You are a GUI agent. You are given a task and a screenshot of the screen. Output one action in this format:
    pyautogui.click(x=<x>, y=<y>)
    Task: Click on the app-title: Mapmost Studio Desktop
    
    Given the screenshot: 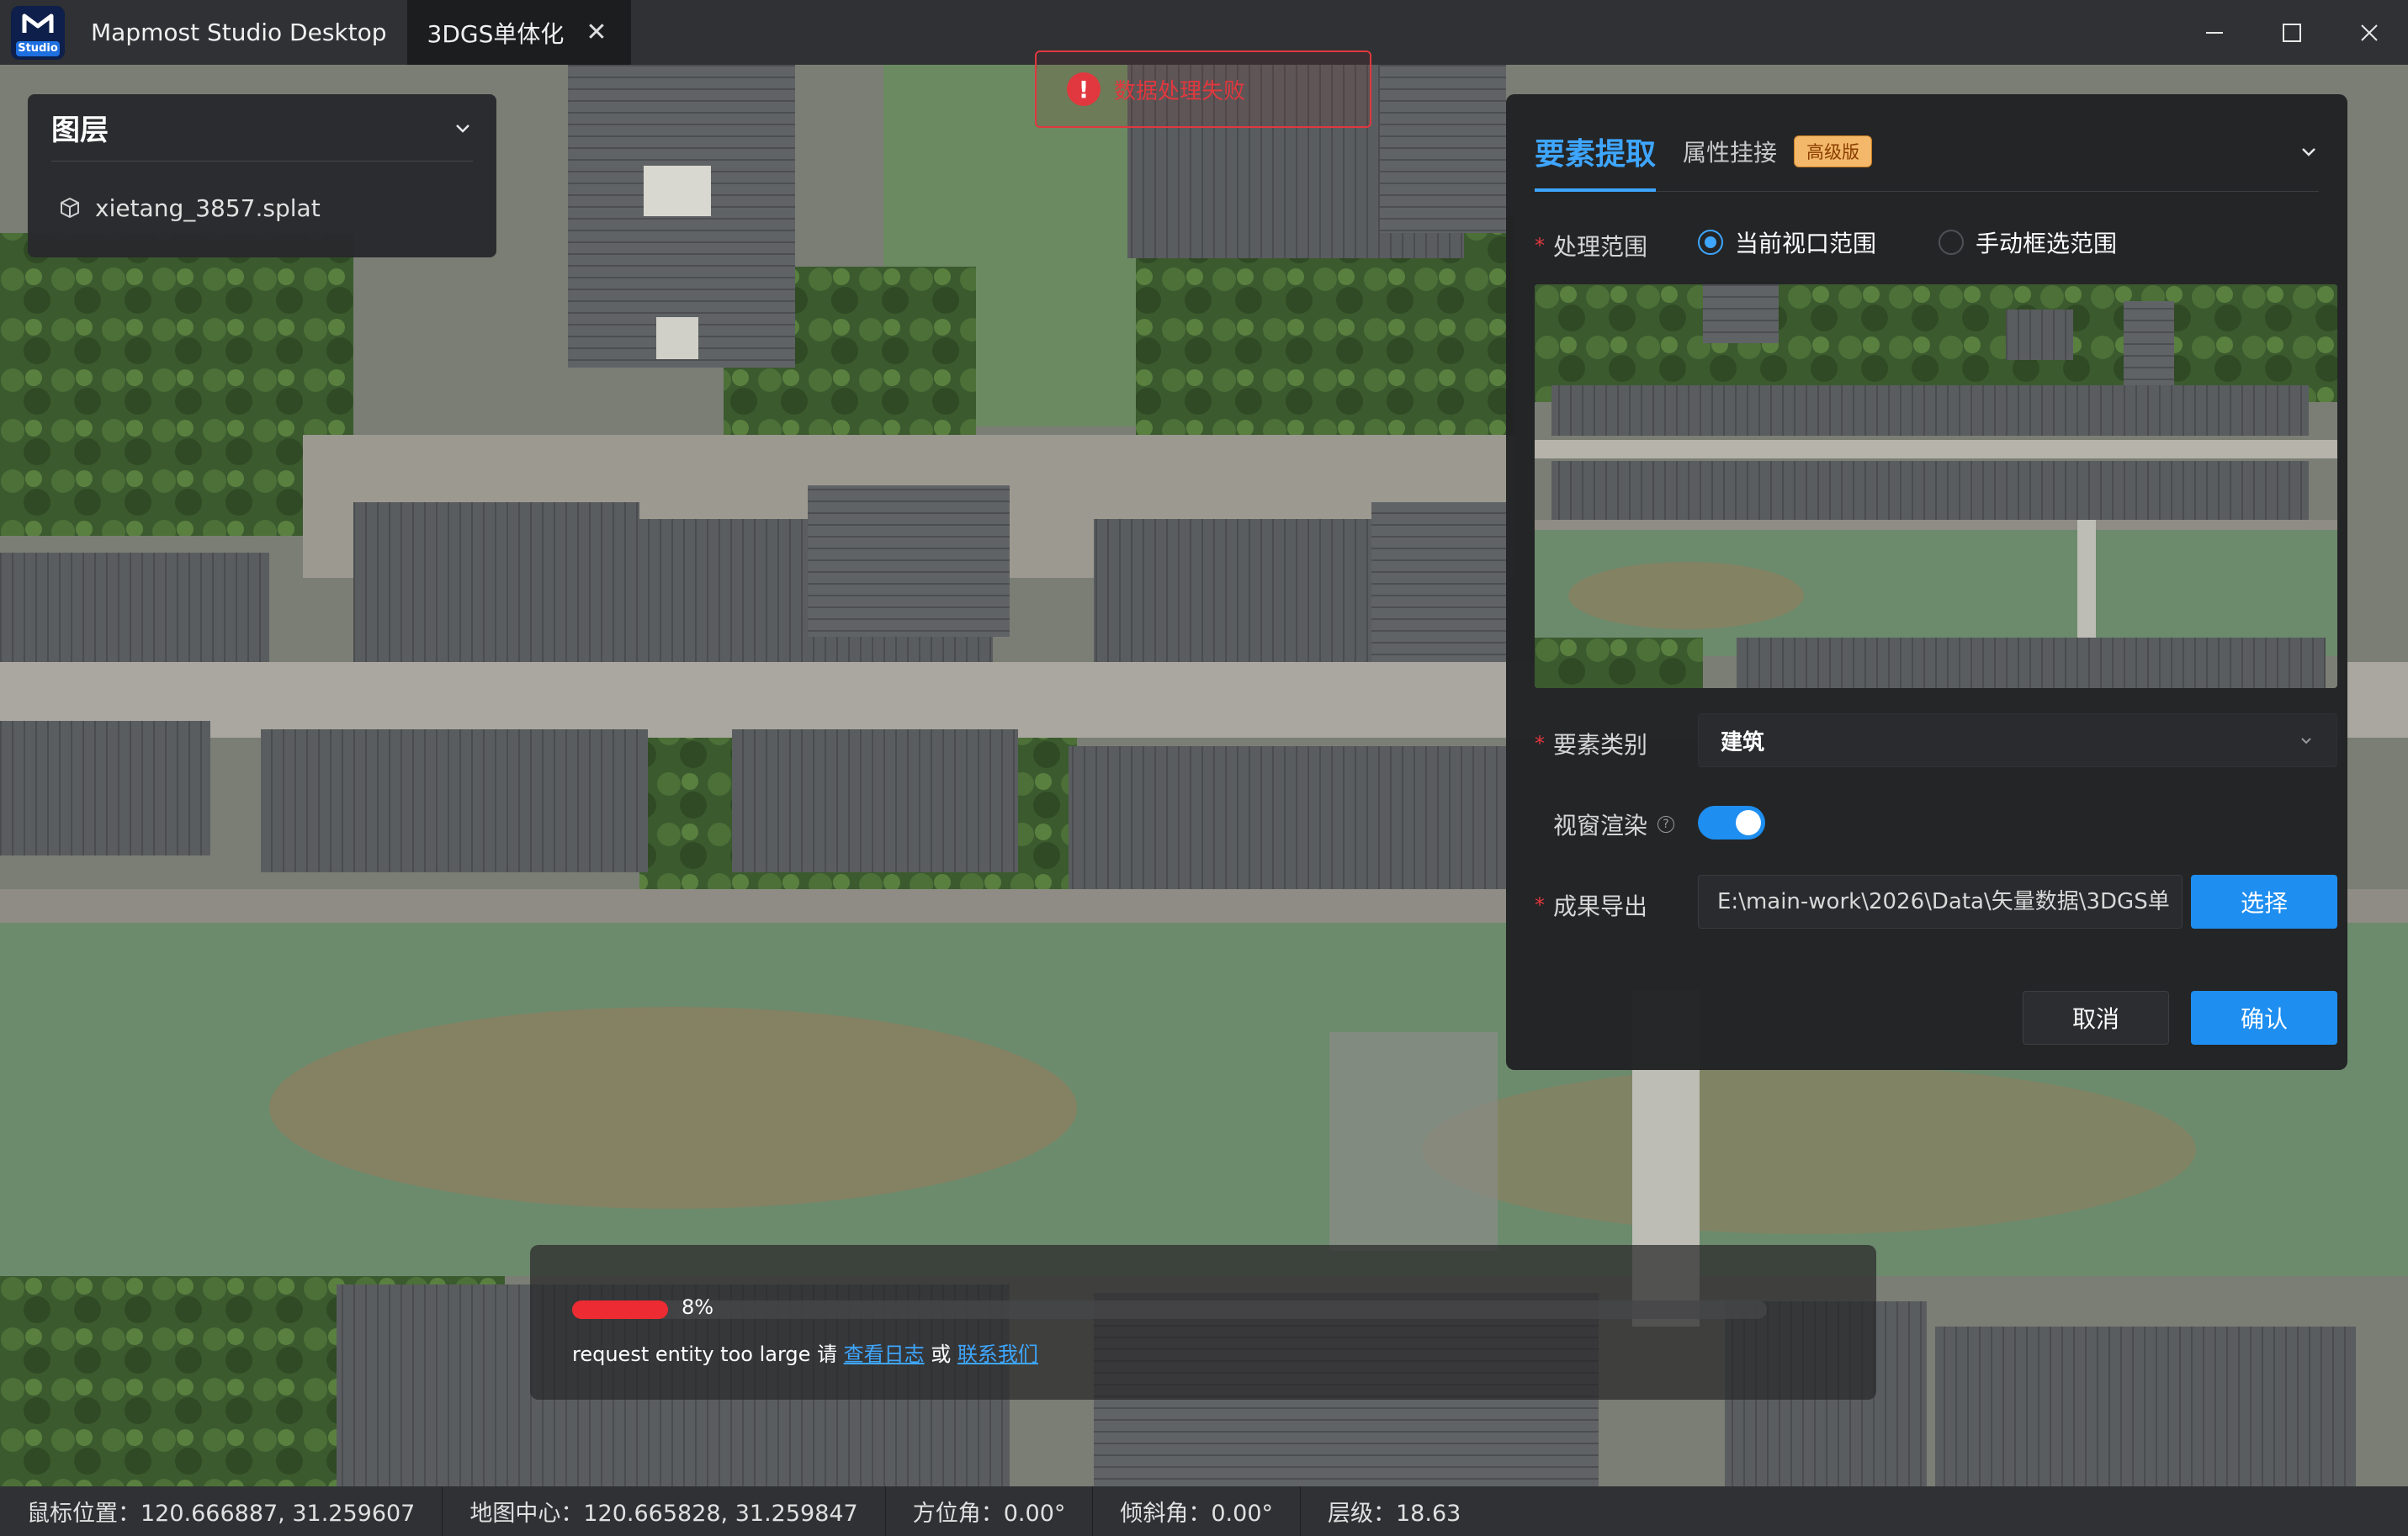 What is the action you would take?
    pyautogui.click(x=239, y=32)
    